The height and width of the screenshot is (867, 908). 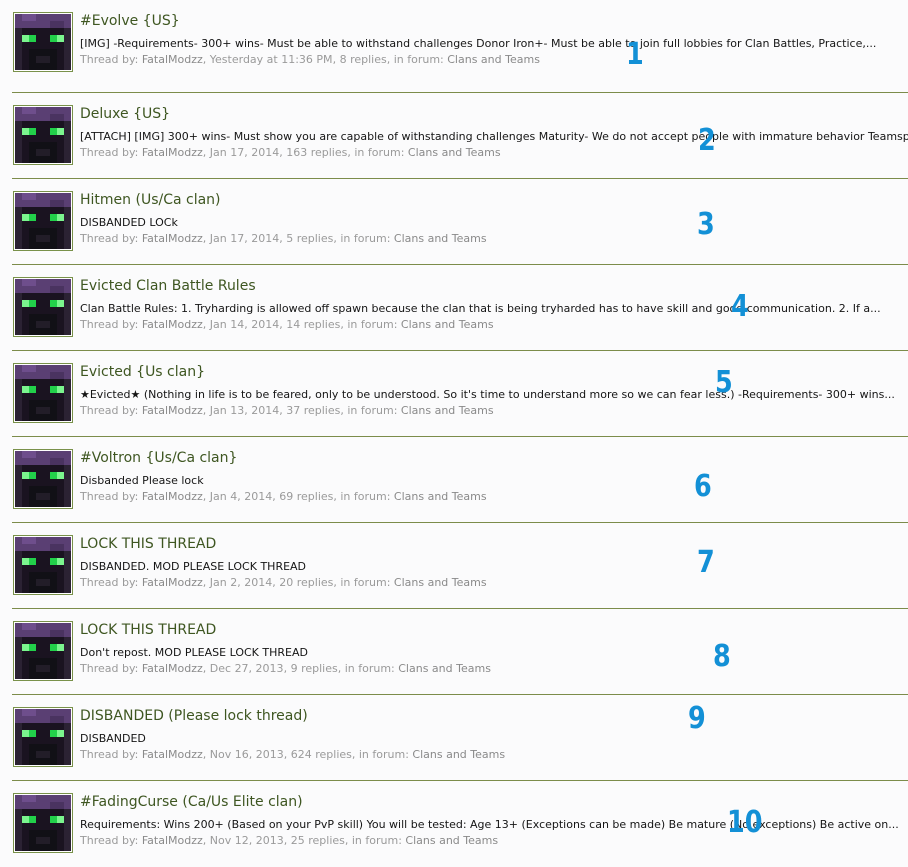 I want to click on thread-title-link: DISBANDED (Please lock thread), so click(x=194, y=716).